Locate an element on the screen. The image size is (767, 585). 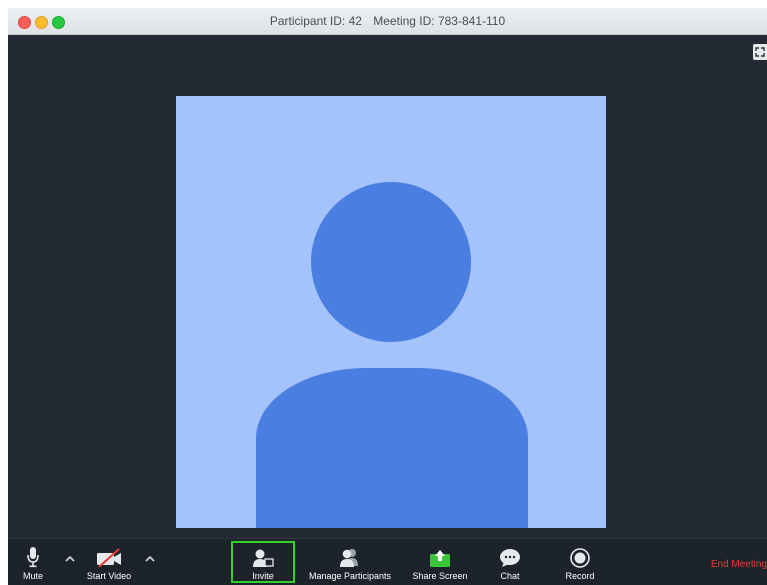
share-screen-button: Share Screen is located at coordinates (440, 562).